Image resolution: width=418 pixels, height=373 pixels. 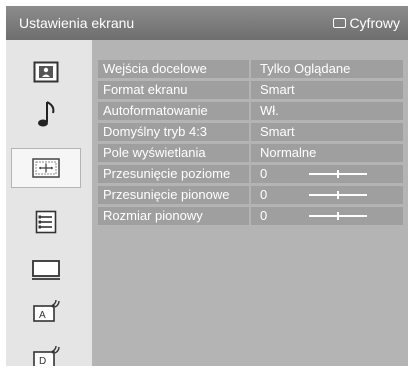 I want to click on menu-row-label: Domyślny tryb 4:3, so click(x=173, y=132).